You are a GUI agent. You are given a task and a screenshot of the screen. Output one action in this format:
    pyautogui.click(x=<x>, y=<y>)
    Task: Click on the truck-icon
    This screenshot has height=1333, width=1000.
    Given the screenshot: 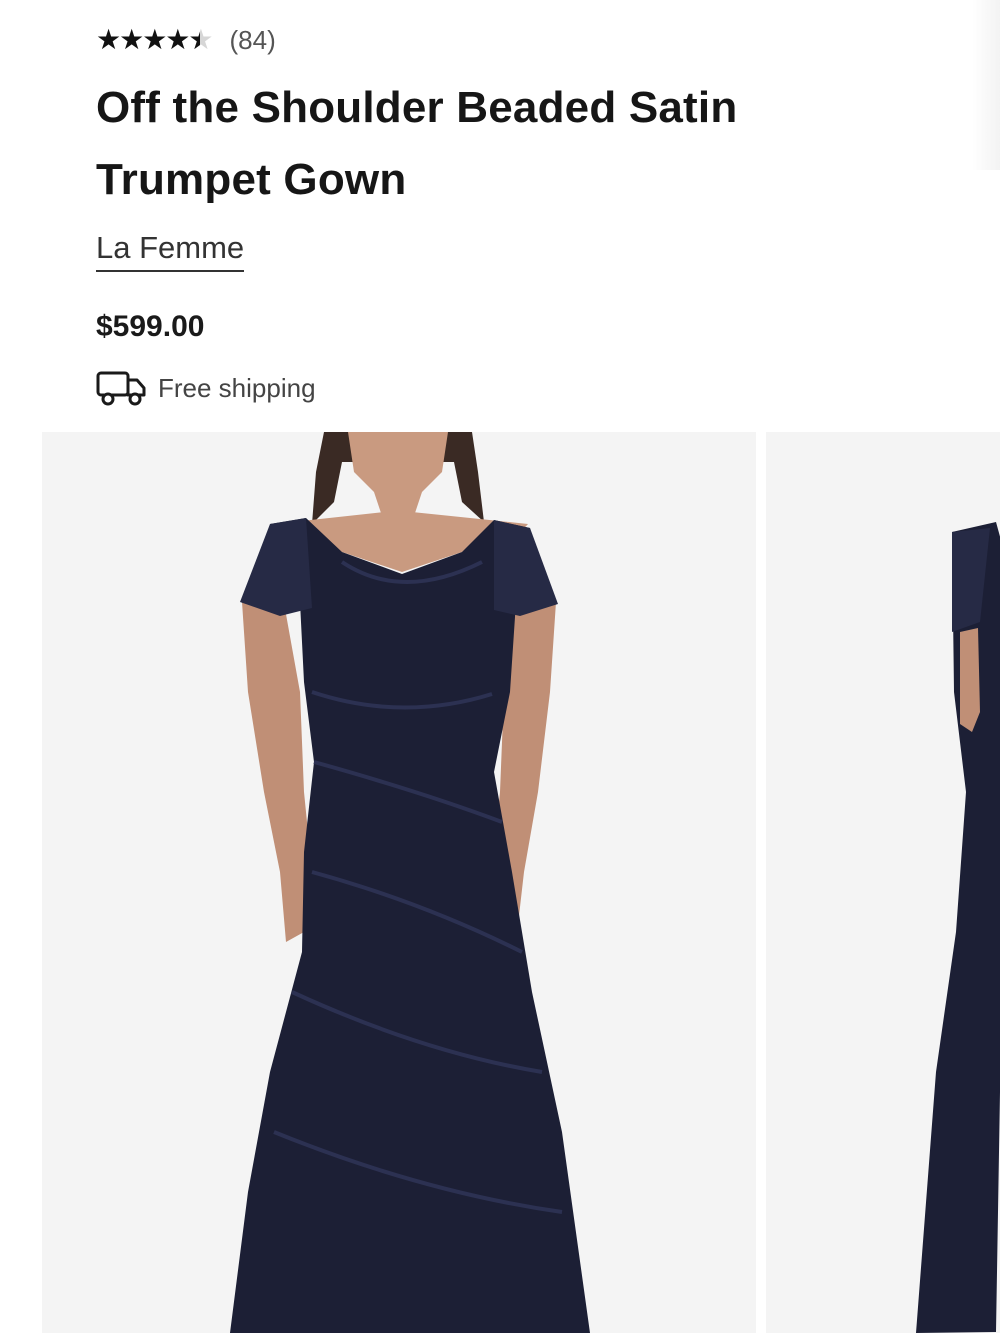 What is the action you would take?
    pyautogui.click(x=121, y=388)
    